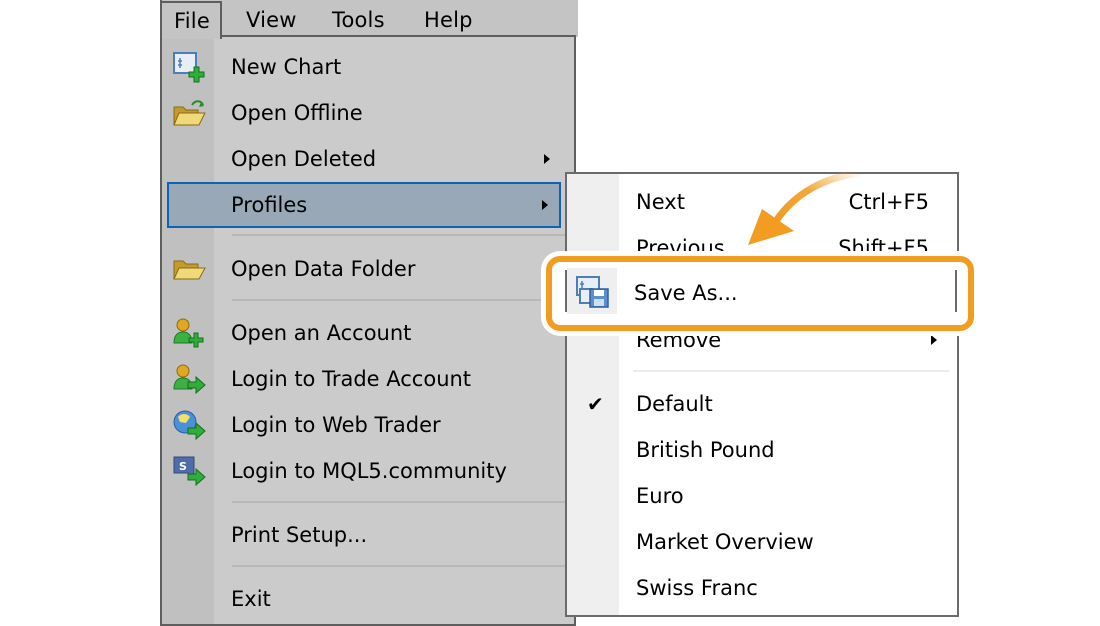 The height and width of the screenshot is (626, 1100). What do you see at coordinates (189, 113) in the screenshot?
I see `open-offline-folder-icon` at bounding box center [189, 113].